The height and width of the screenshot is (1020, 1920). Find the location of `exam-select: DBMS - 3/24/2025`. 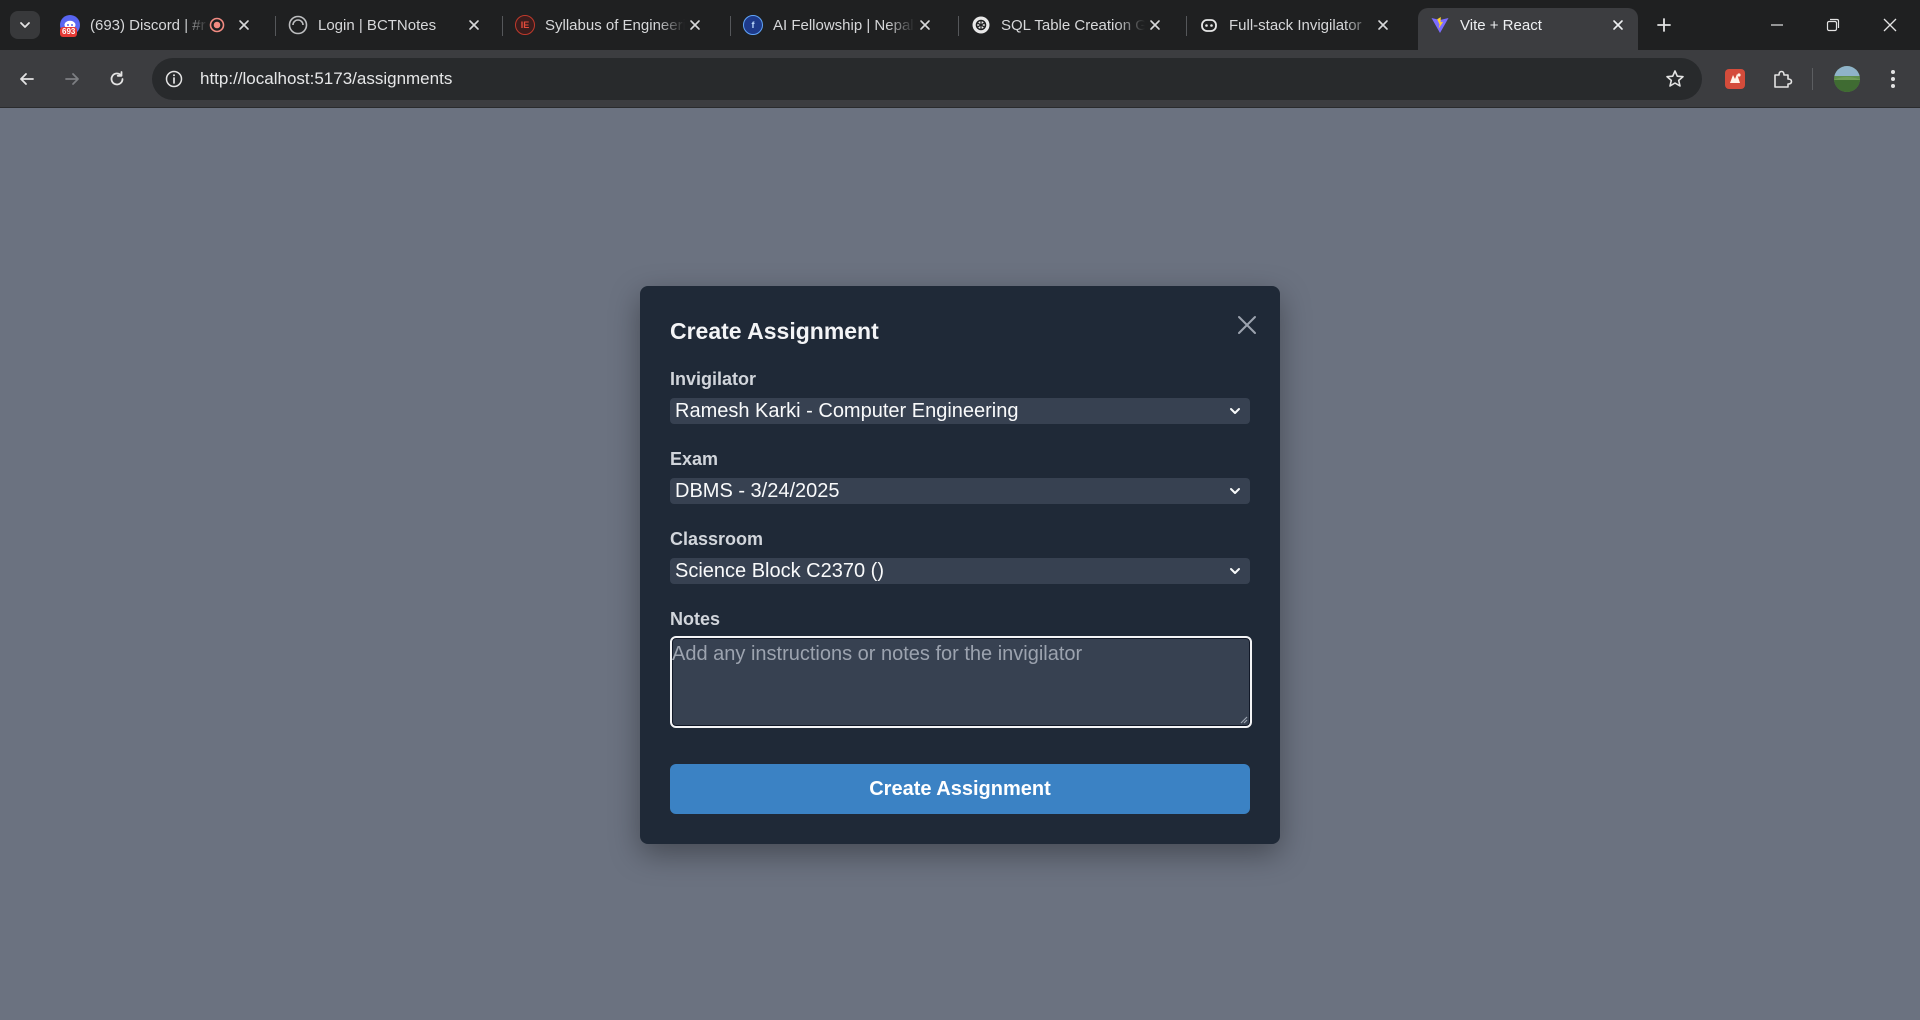

exam-select: DBMS - 3/24/2025 is located at coordinates (960, 491).